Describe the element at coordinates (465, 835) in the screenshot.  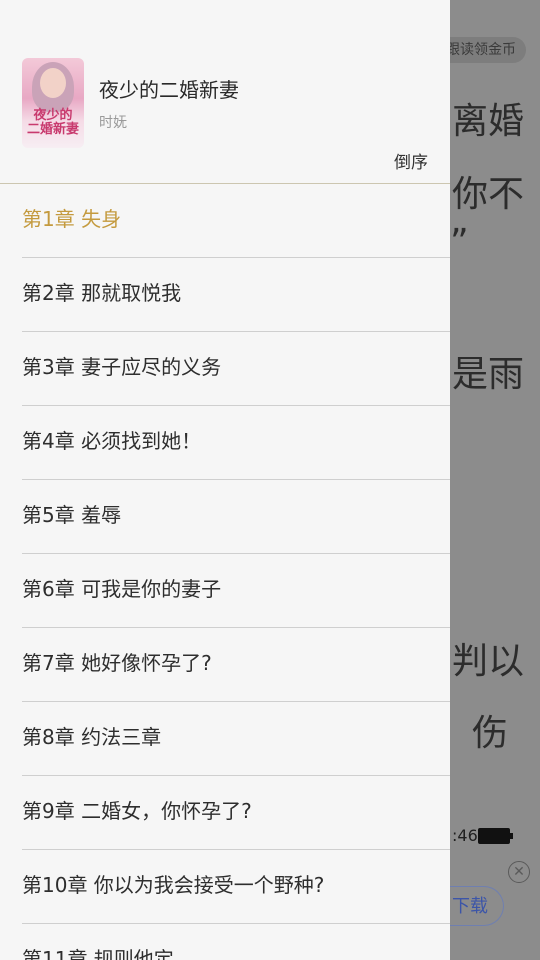
I see `reader-clock: :46` at that location.